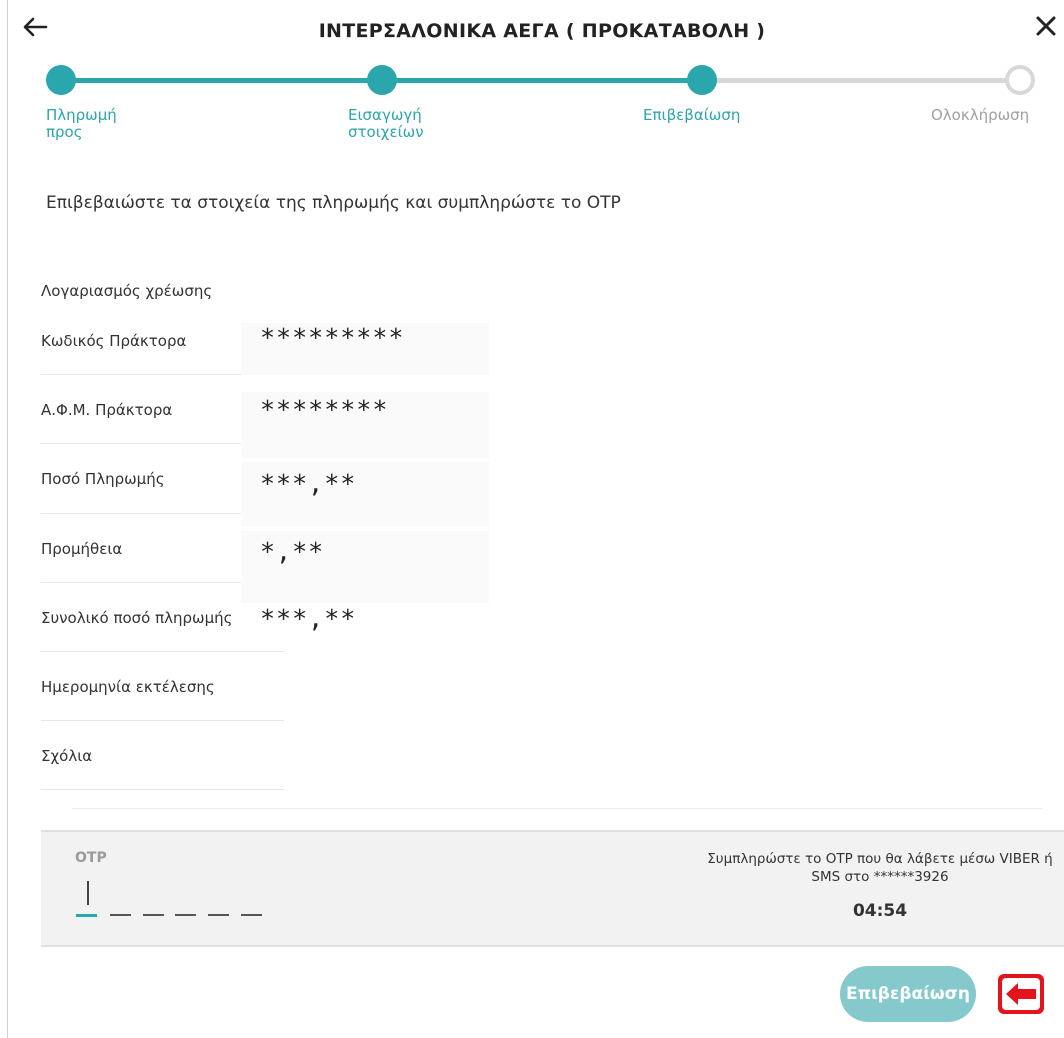  I want to click on confirm-button: Επιβεβαίωση, so click(908, 994).